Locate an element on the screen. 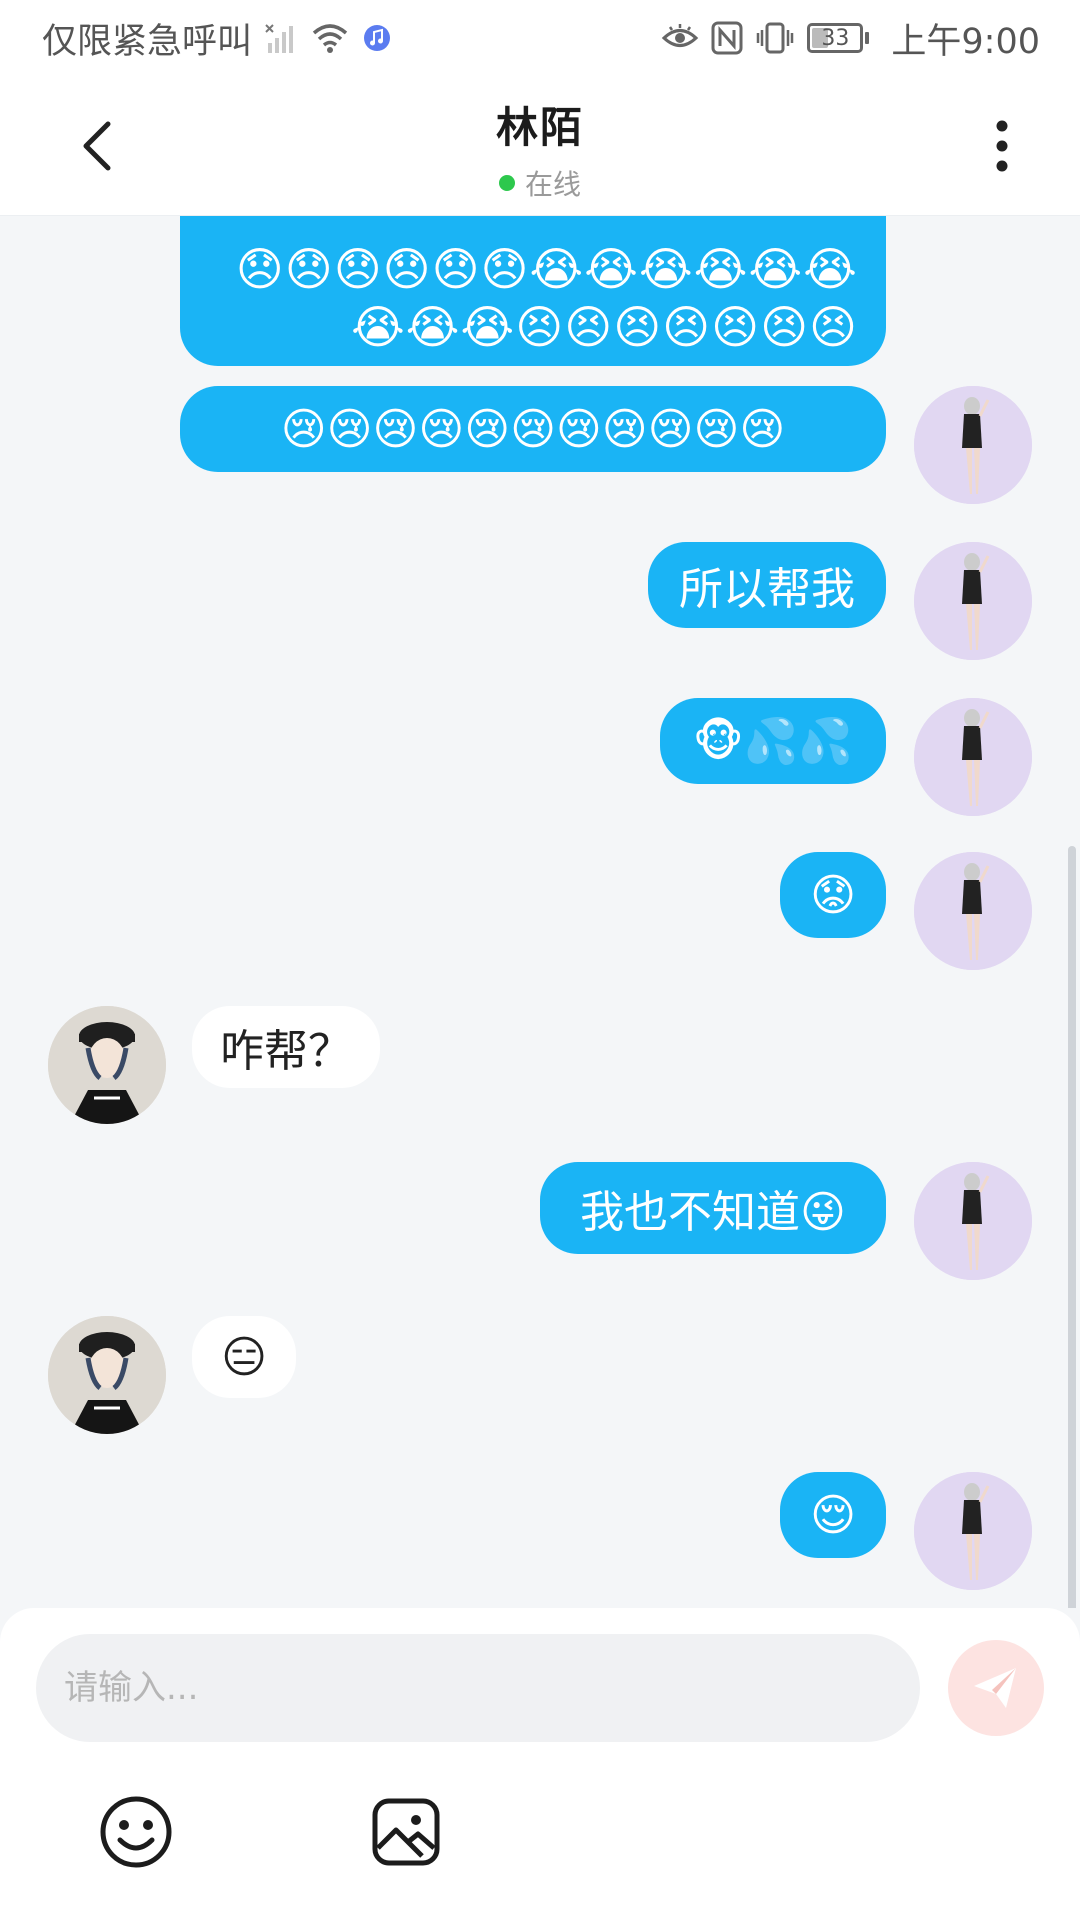 This screenshot has height=1920, width=1080. message-bubble-outgoing: 😟 is located at coordinates (833, 895).